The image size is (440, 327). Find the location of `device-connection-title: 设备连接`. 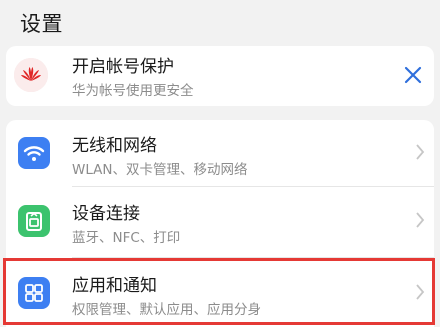

device-connection-title: 设备连接 is located at coordinates (106, 214).